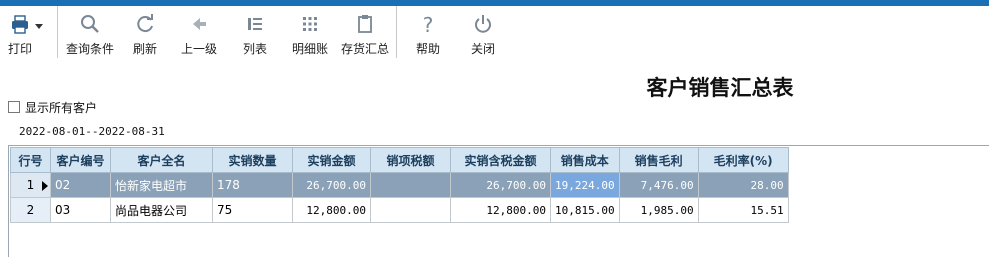  I want to click on grid-icon, so click(310, 26).